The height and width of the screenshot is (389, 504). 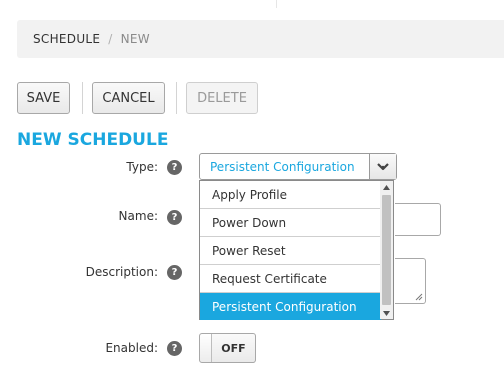 What do you see at coordinates (43, 98) in the screenshot?
I see `save-button: SAVE` at bounding box center [43, 98].